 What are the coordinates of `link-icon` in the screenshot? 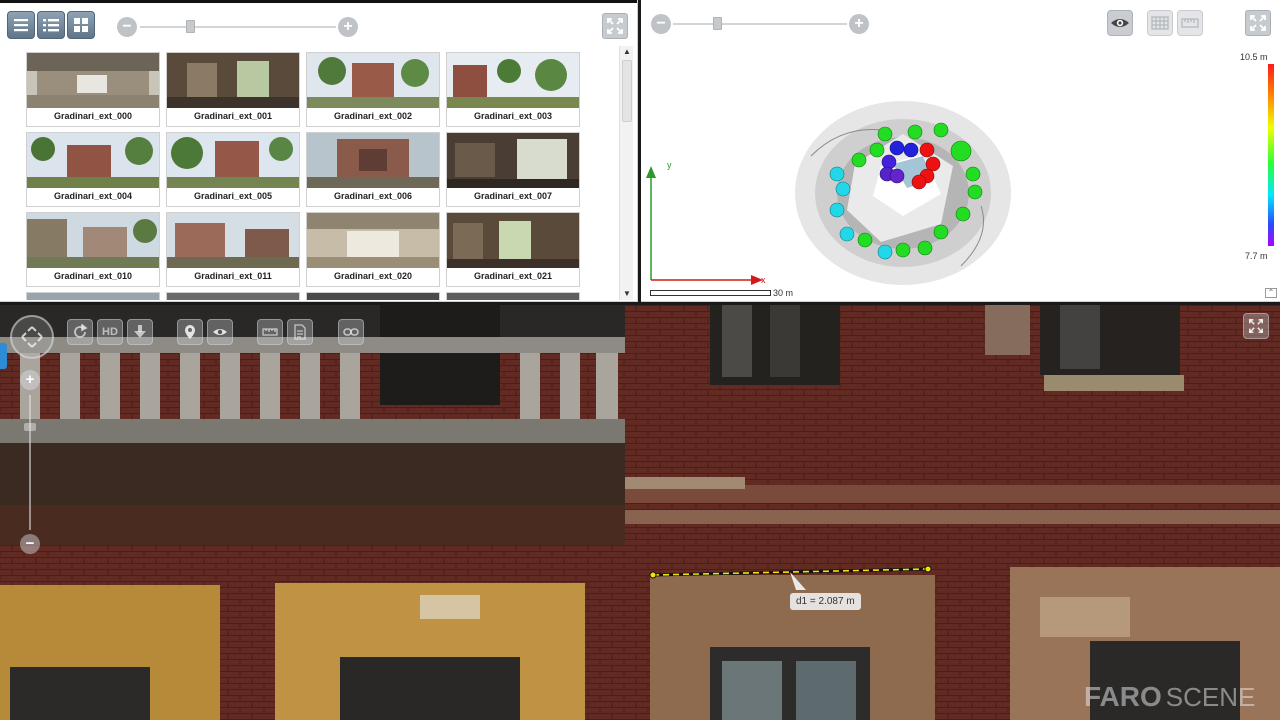 It's located at (351, 332).